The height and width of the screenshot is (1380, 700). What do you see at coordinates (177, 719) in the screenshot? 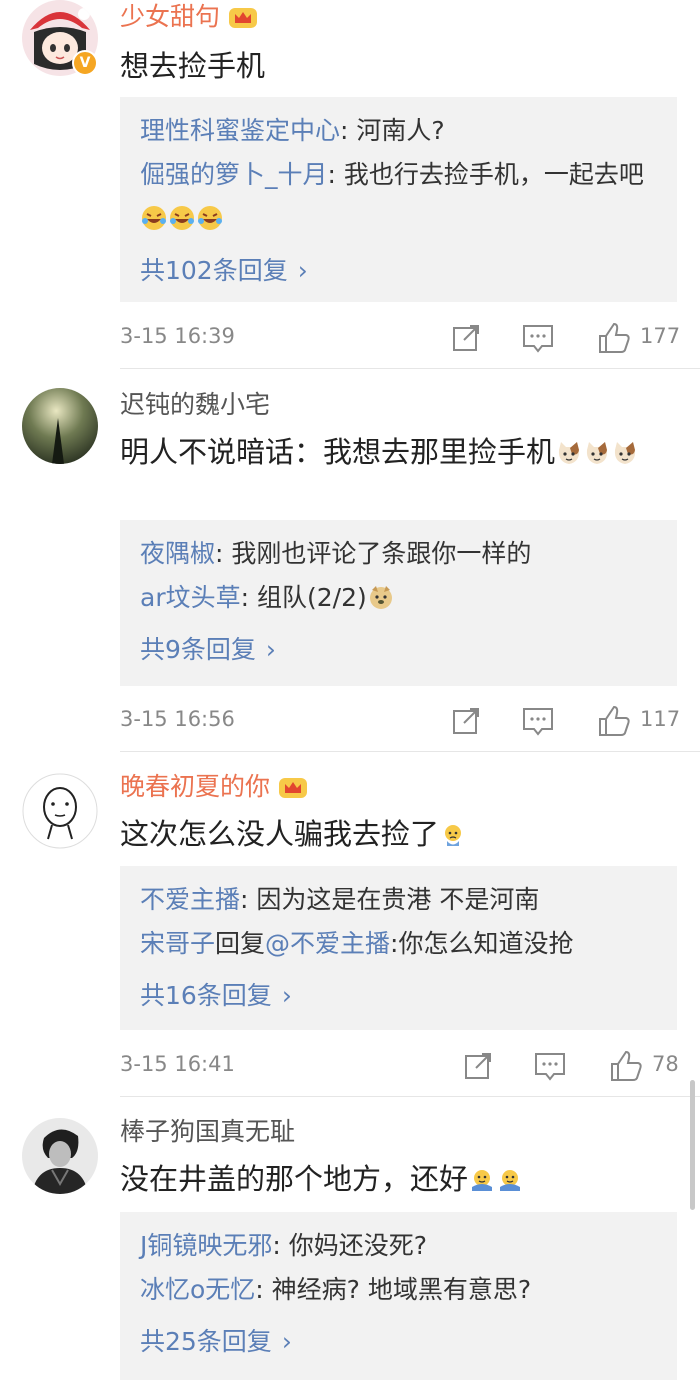
I see `timestamp: 3-15 16:56` at bounding box center [177, 719].